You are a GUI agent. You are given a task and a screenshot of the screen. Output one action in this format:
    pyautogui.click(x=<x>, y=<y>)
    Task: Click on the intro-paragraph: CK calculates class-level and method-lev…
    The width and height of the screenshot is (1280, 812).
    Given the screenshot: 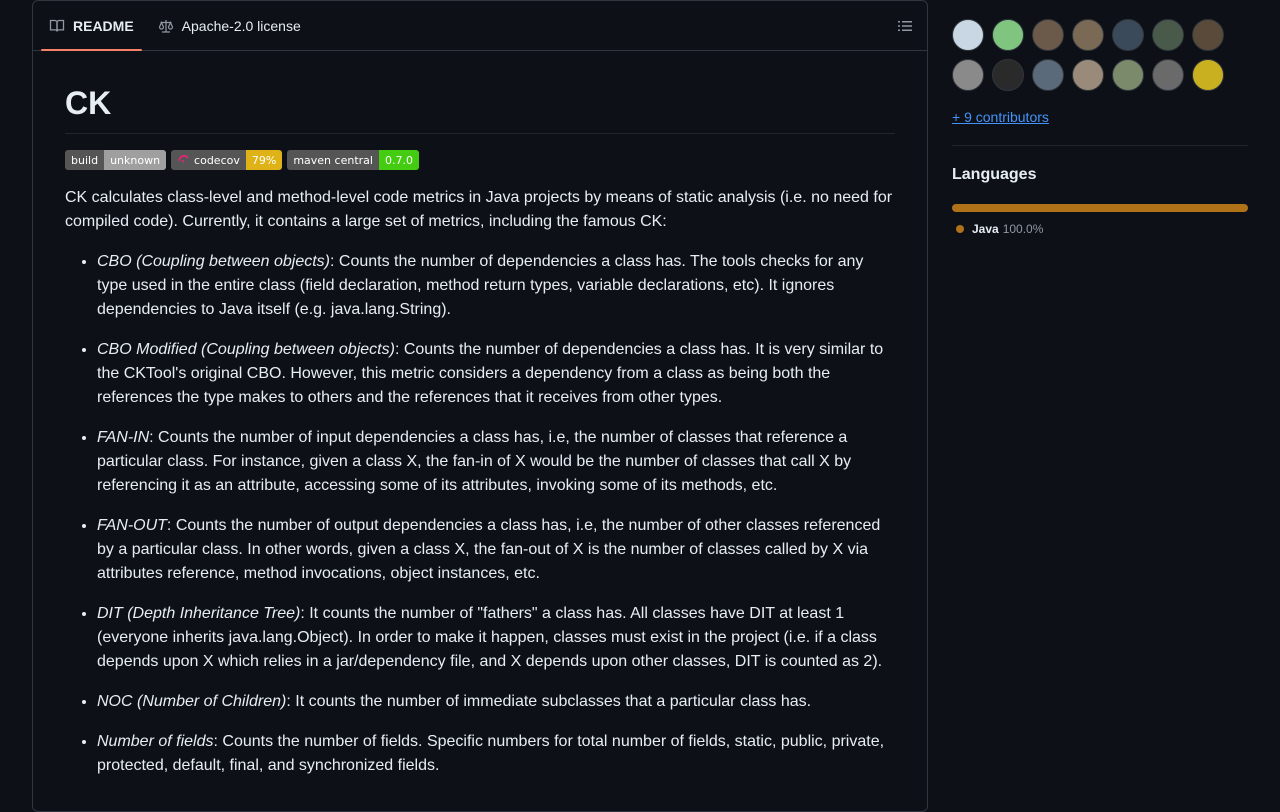 What is the action you would take?
    pyautogui.click(x=479, y=209)
    